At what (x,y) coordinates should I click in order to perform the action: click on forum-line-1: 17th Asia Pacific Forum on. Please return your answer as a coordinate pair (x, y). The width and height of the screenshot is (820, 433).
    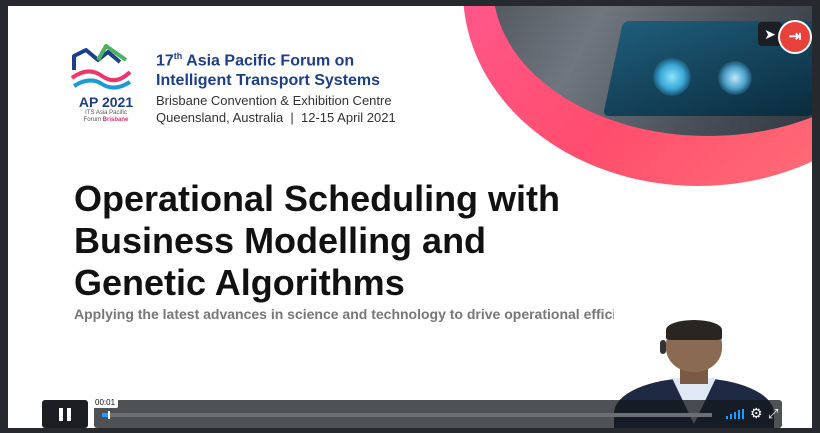
    Looking at the image, I should click on (268, 58).